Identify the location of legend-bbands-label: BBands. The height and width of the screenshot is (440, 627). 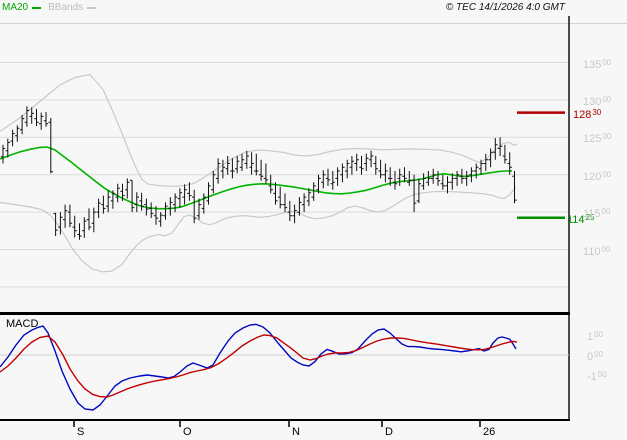
(66, 7).